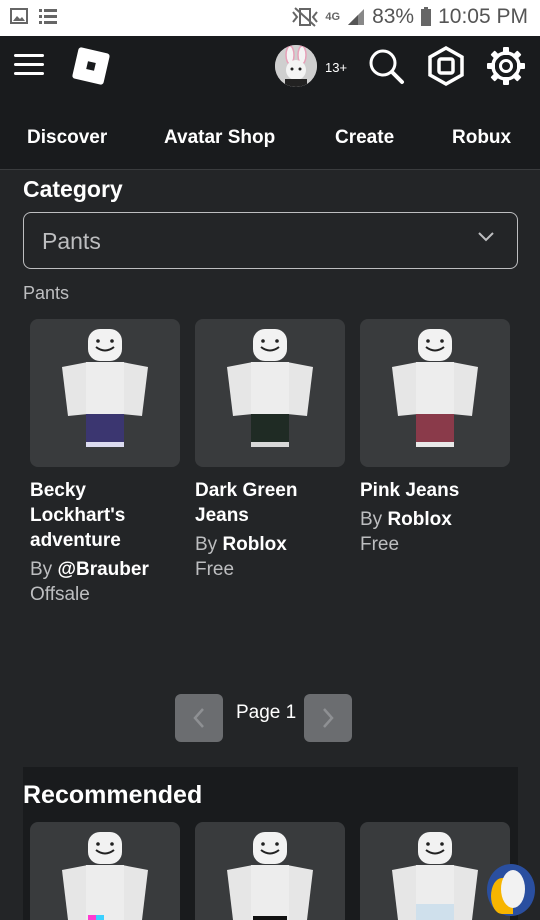 The image size is (540, 920). Describe the element at coordinates (270, 18) in the screenshot. I see `status-bar: 4G 83% 10:05 PM` at that location.